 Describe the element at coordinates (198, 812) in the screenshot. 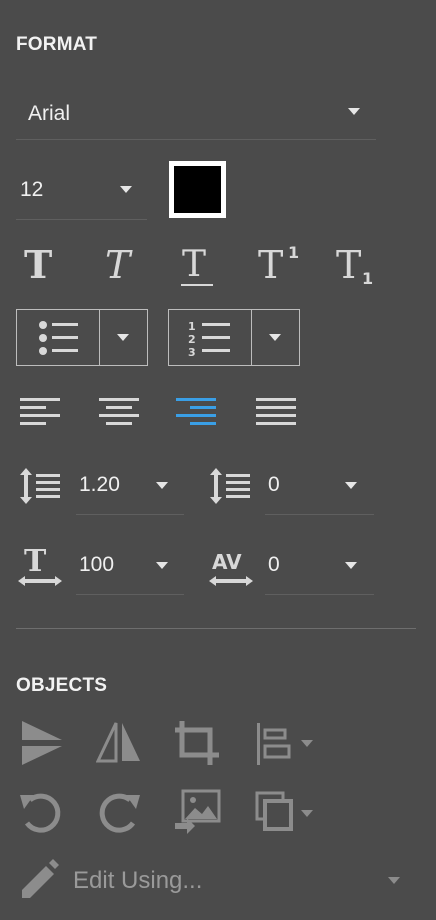

I see `replace-image-icon` at that location.